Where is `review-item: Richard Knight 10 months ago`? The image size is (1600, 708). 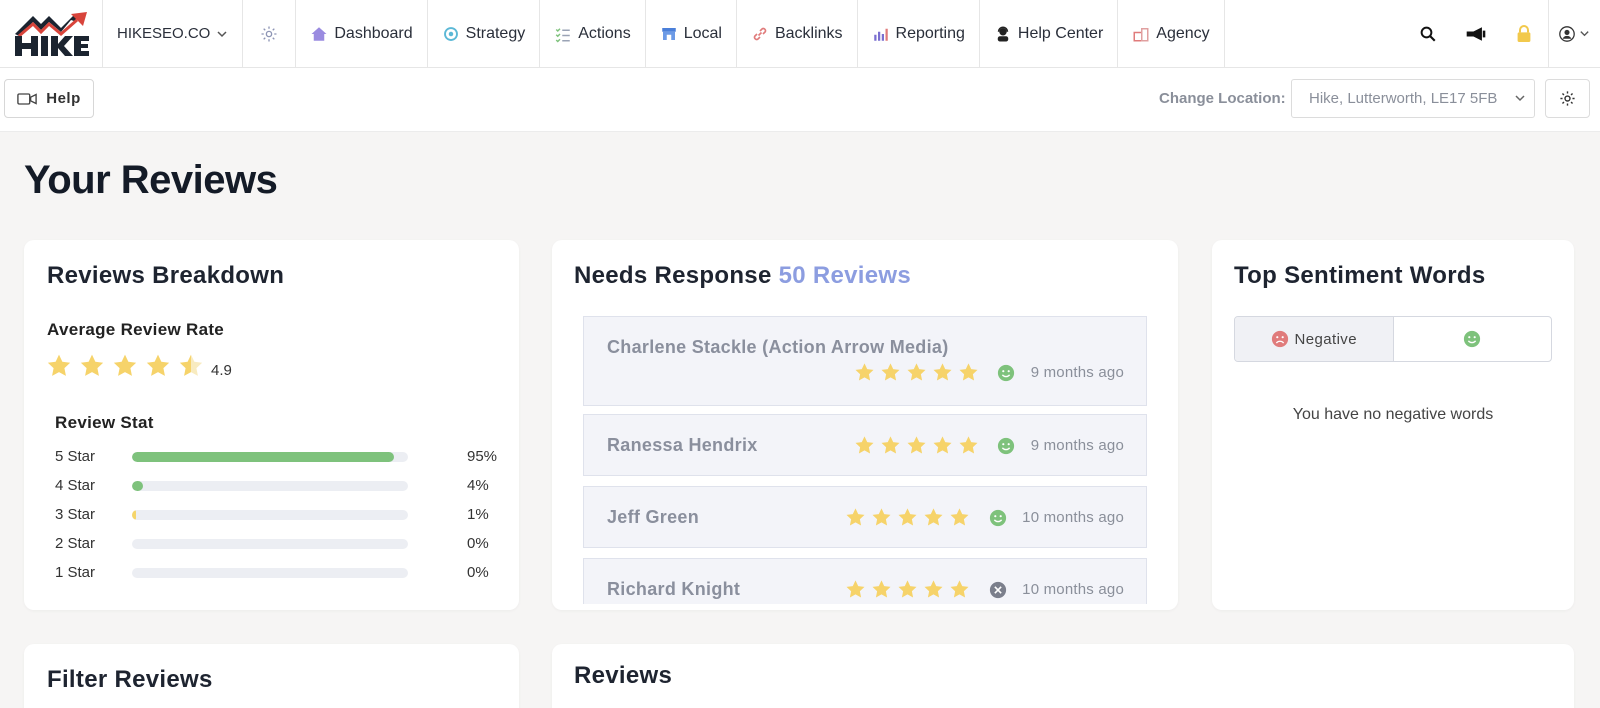
review-item: Richard Knight 10 months ago is located at coordinates (865, 581).